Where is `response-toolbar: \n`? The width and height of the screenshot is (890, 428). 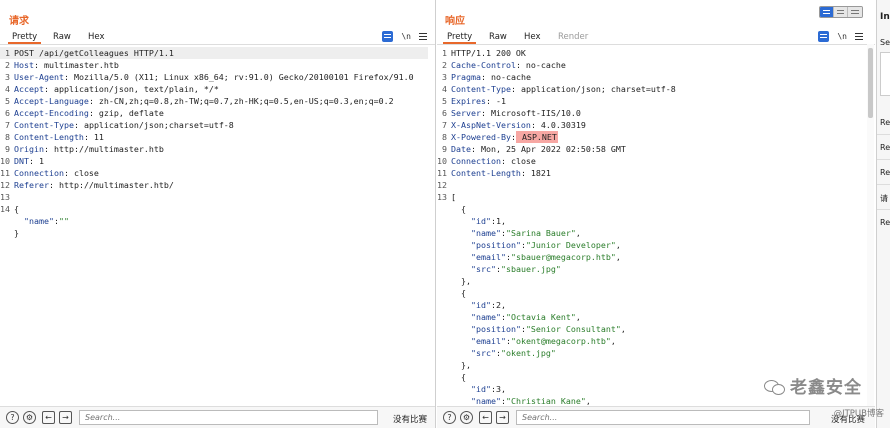 response-toolbar: \n is located at coordinates (840, 36).